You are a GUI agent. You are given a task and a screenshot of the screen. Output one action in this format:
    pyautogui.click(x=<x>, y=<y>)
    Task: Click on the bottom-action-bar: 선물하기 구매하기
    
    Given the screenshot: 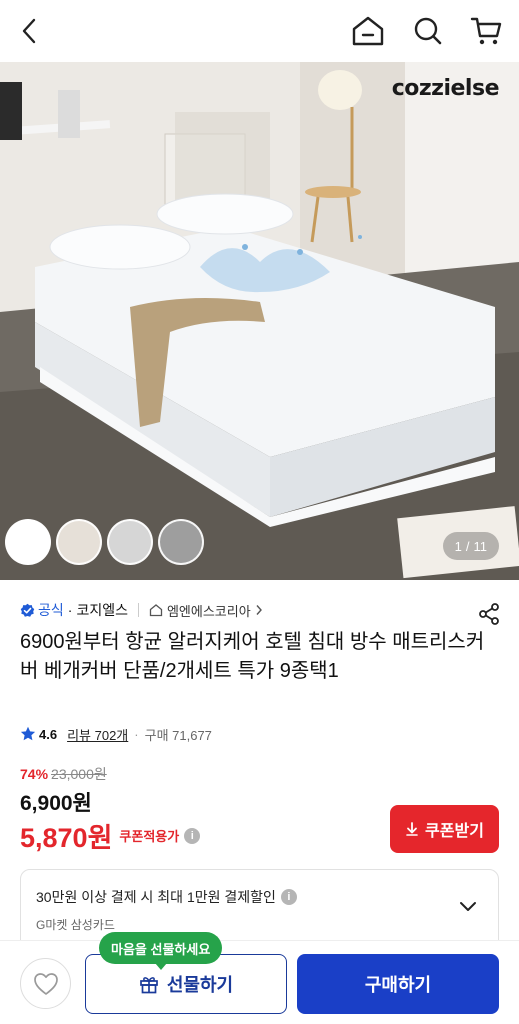 What is the action you would take?
    pyautogui.click(x=259, y=982)
    